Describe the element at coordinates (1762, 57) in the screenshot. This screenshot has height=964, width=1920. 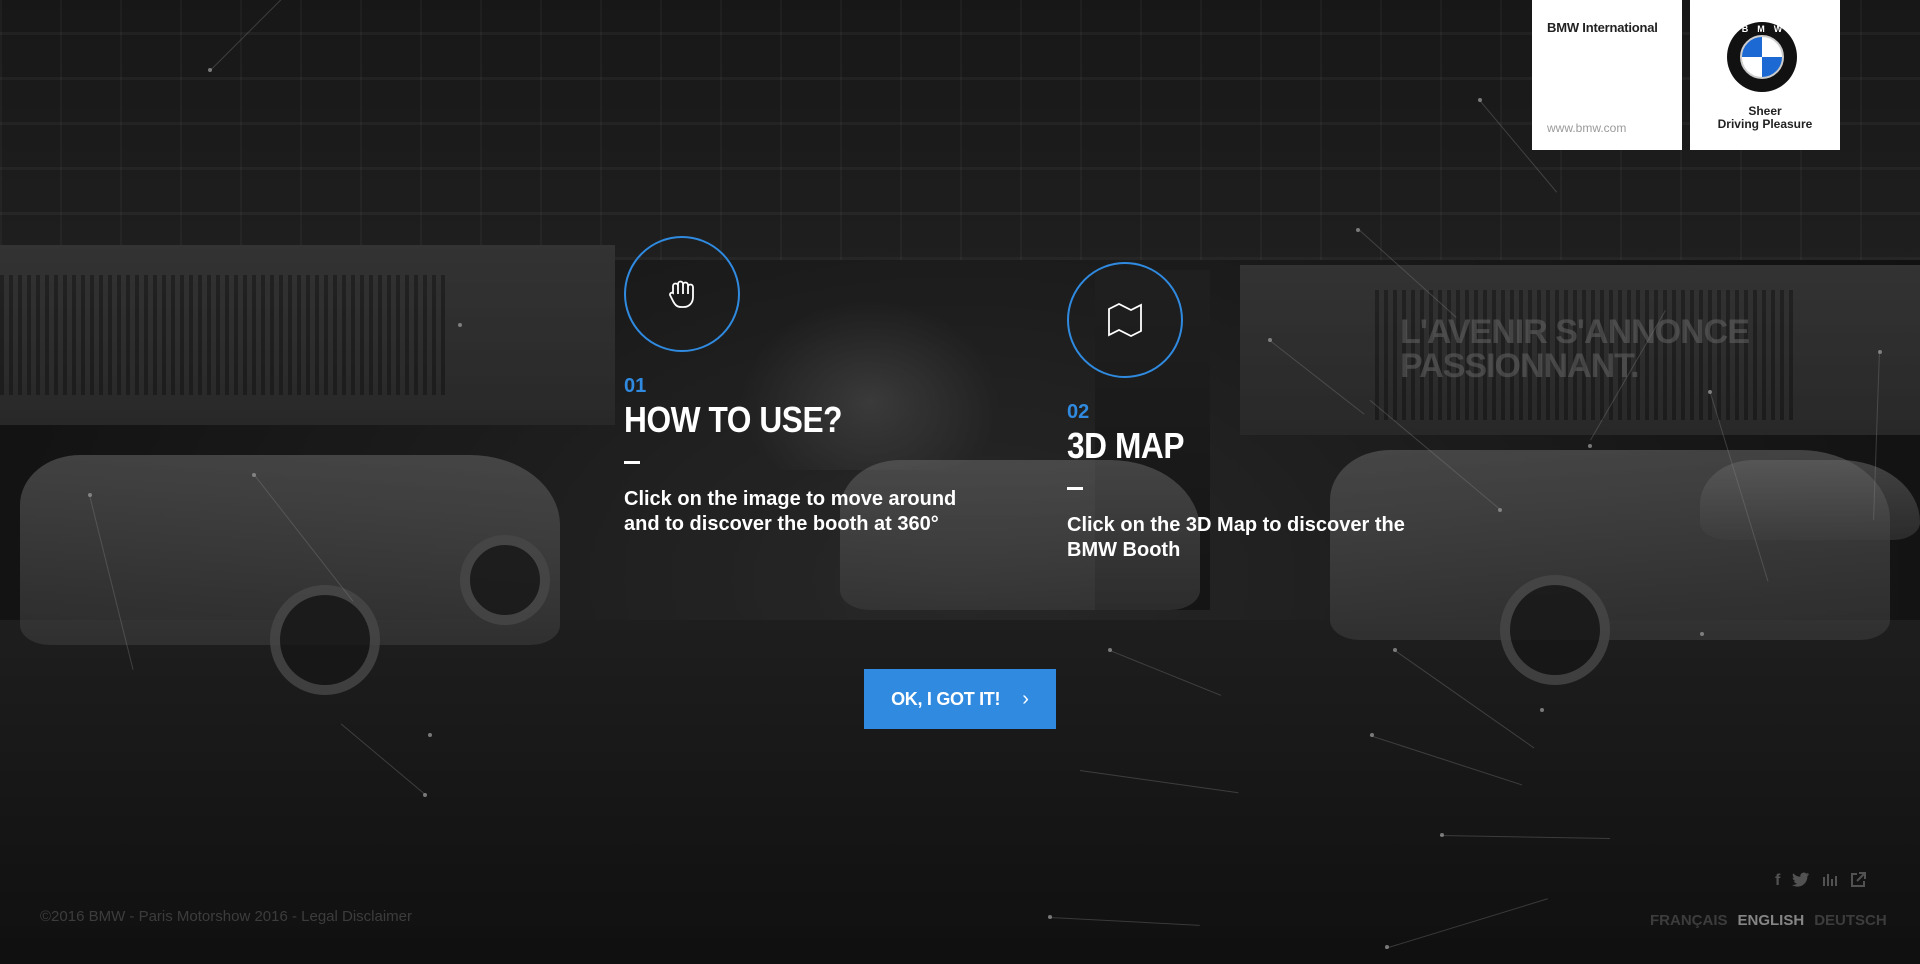
I see `bmw-roundel-icon: BMW` at that location.